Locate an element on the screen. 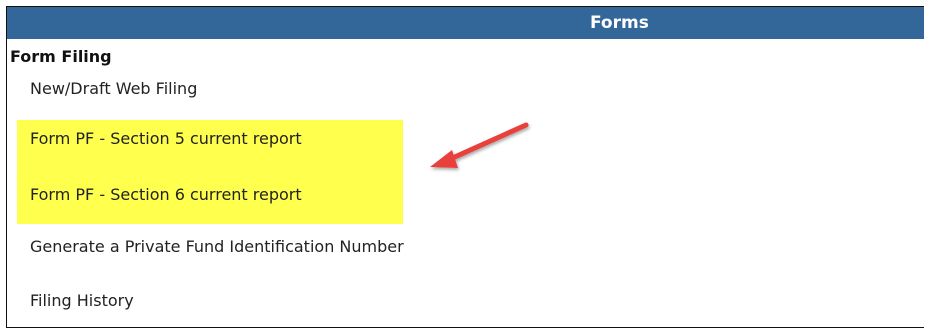 The height and width of the screenshot is (331, 928). link-form-pf-section-5: Form PF - Section 5 current report is located at coordinates (166, 138).